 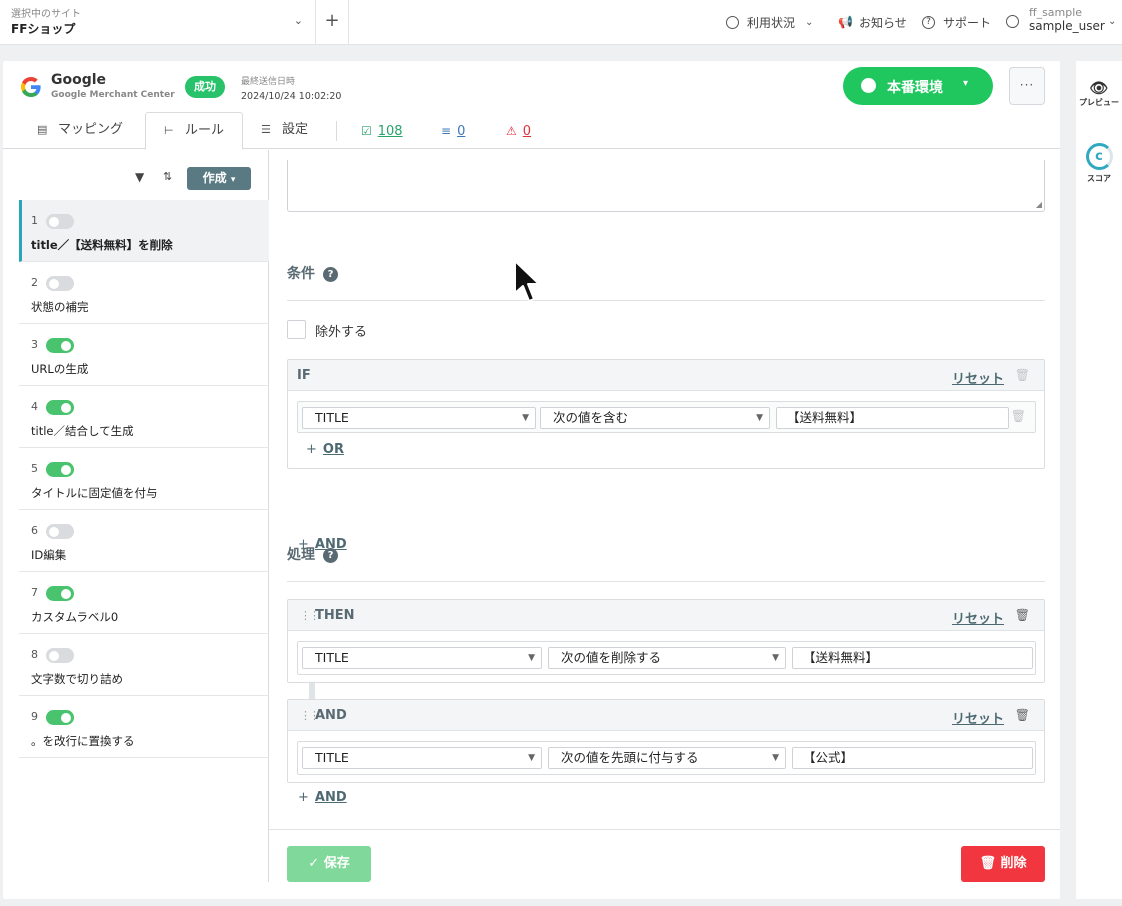 What do you see at coordinates (42, 129) in the screenshot?
I see `mapping-icon: ▤` at bounding box center [42, 129].